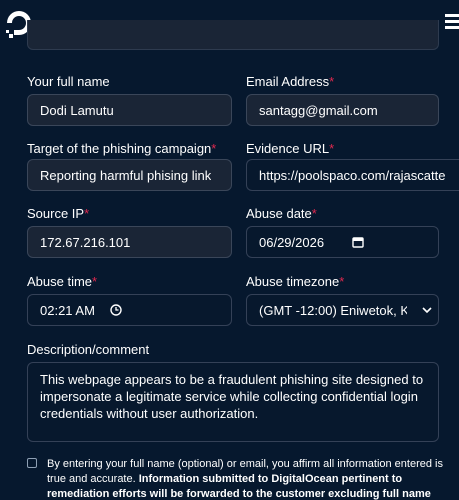  I want to click on abuse-date-input: 06/29/2026, so click(342, 242).